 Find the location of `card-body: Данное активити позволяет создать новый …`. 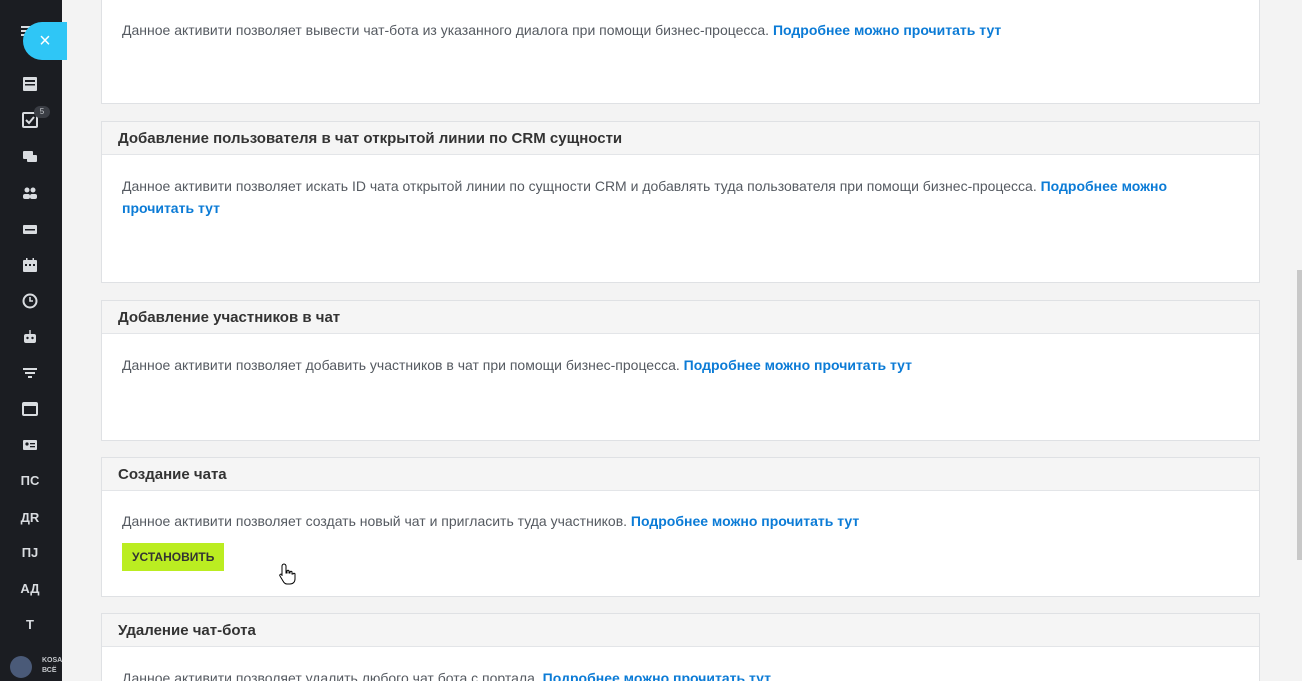

card-body: Данное активити позволяет создать новый … is located at coordinates (680, 541).